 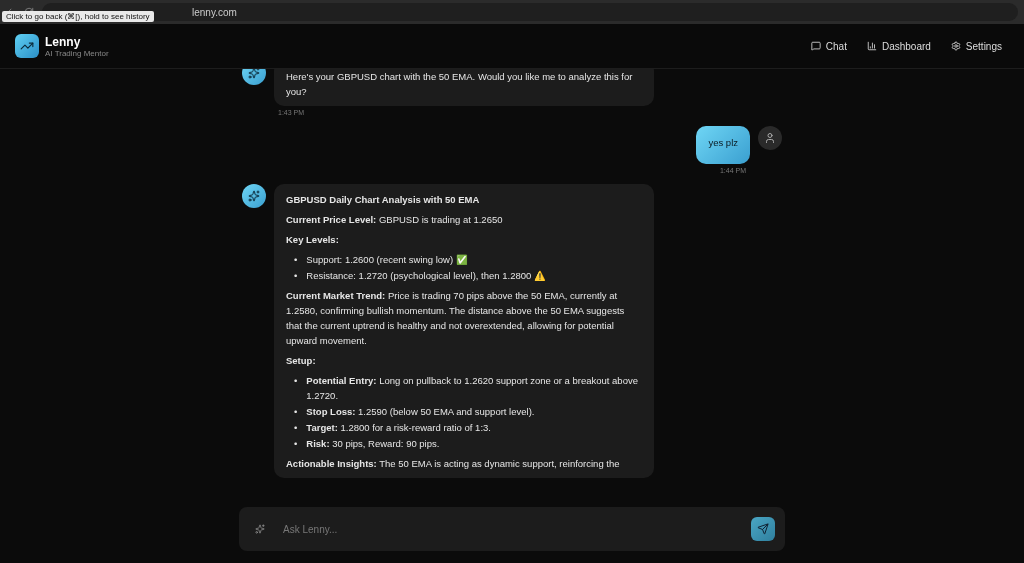 What do you see at coordinates (453, 464) in the screenshot?
I see `message-text: Actionable Insights: The 50 EMA is acting as dynamic support, reinforcing the` at bounding box center [453, 464].